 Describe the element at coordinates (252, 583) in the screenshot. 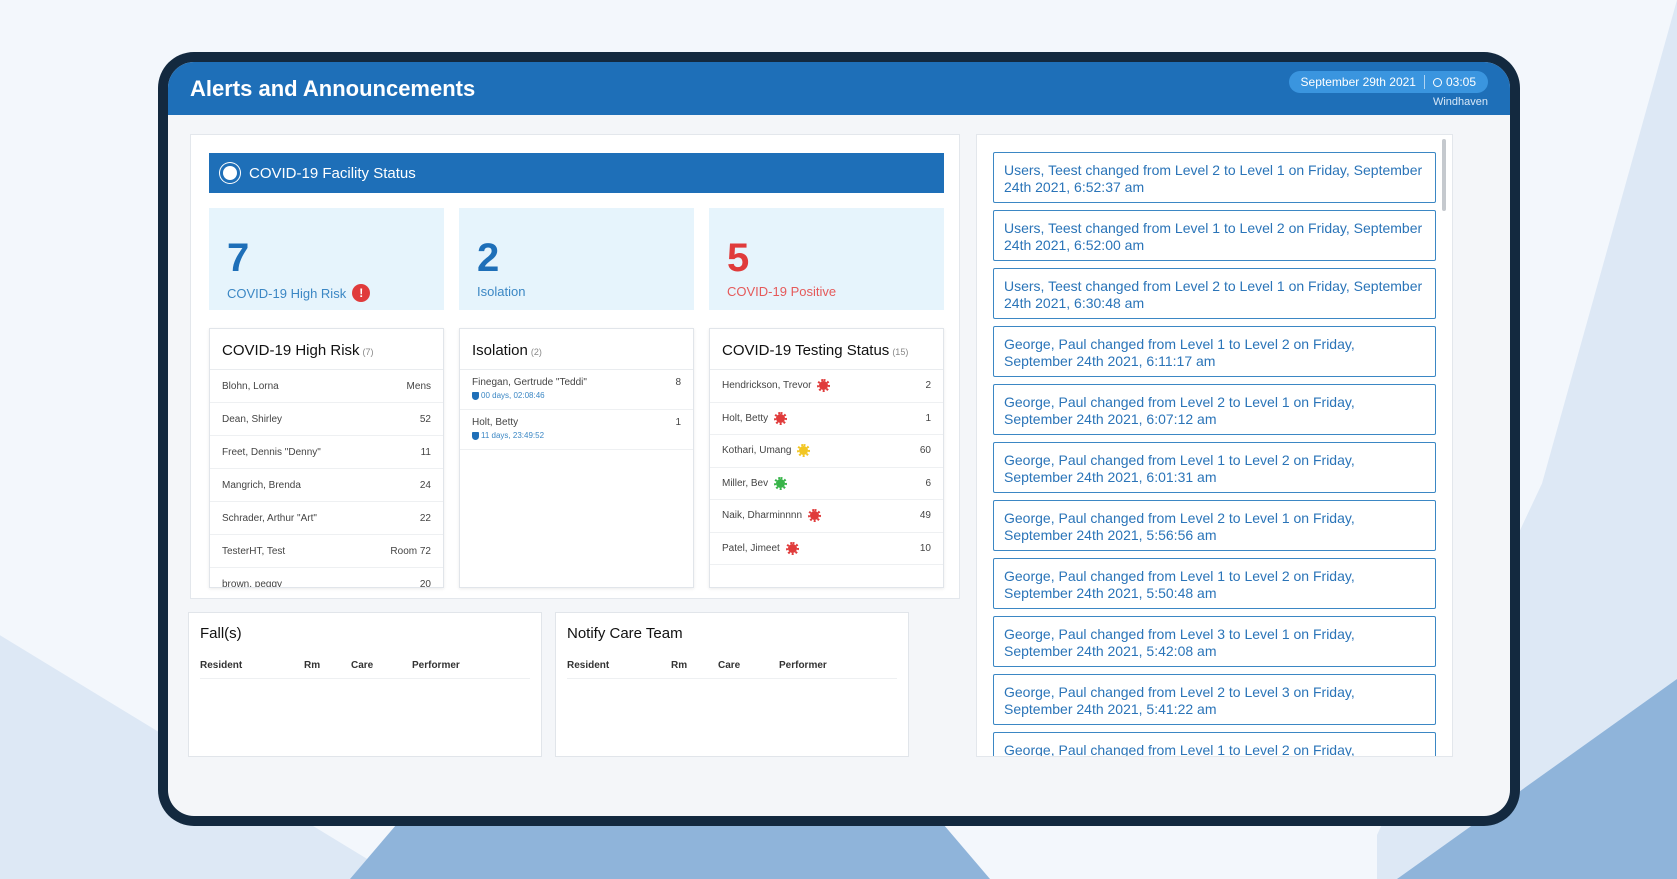

I see `resident-name: brown, peggy` at that location.